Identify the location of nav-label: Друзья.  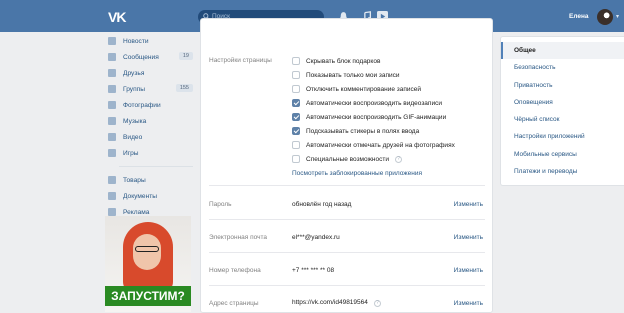
(134, 73).